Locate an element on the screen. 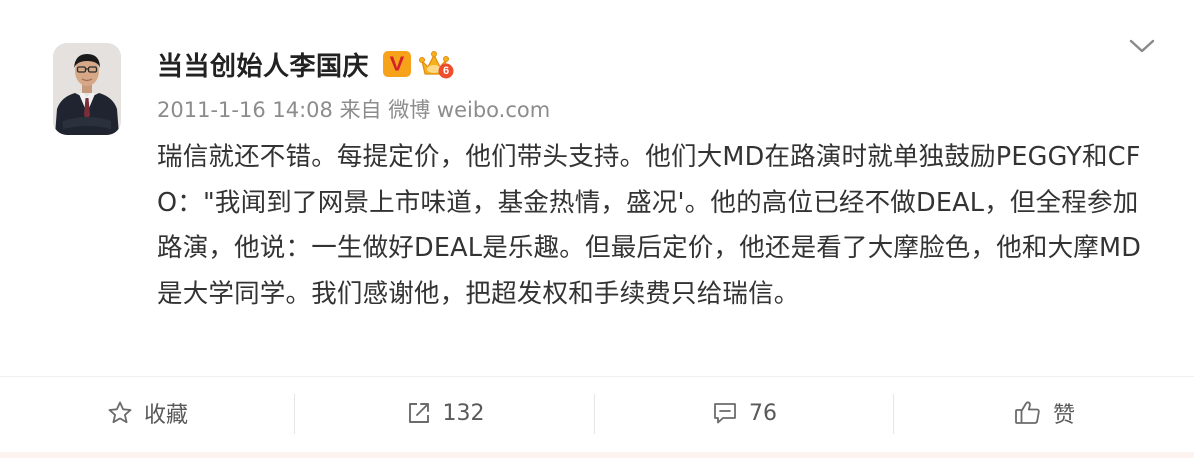 The height and width of the screenshot is (458, 1194). crown-level-icon: 6 is located at coordinates (437, 64).